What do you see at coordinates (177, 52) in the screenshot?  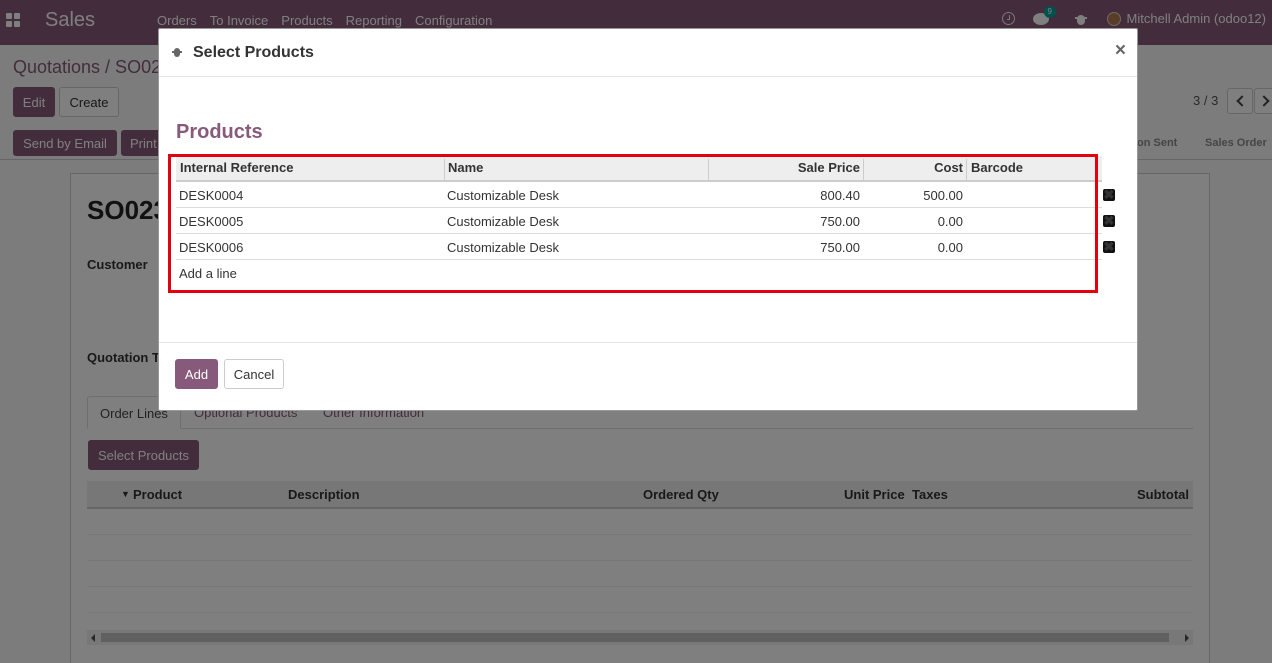 I see `debug-bug-icon` at bounding box center [177, 52].